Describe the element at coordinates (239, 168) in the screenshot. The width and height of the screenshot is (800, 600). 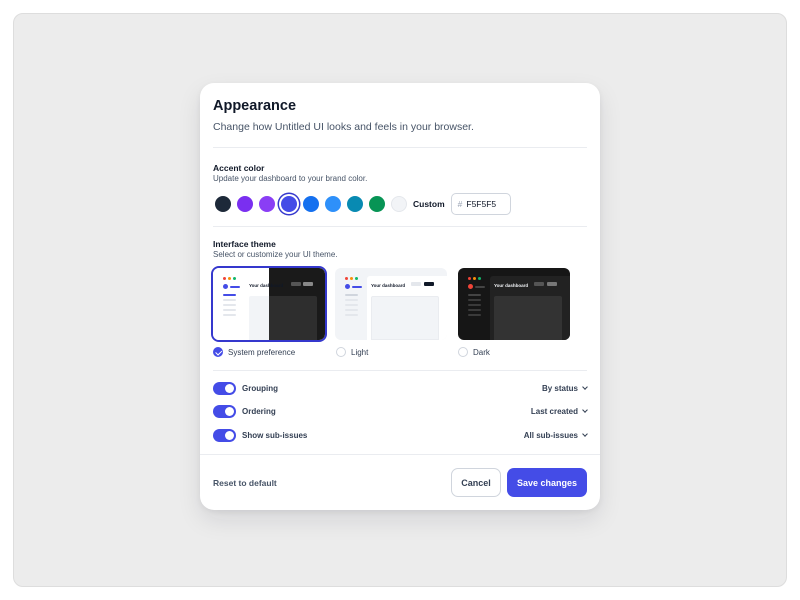
I see `accent-color-title: Accent color` at that location.